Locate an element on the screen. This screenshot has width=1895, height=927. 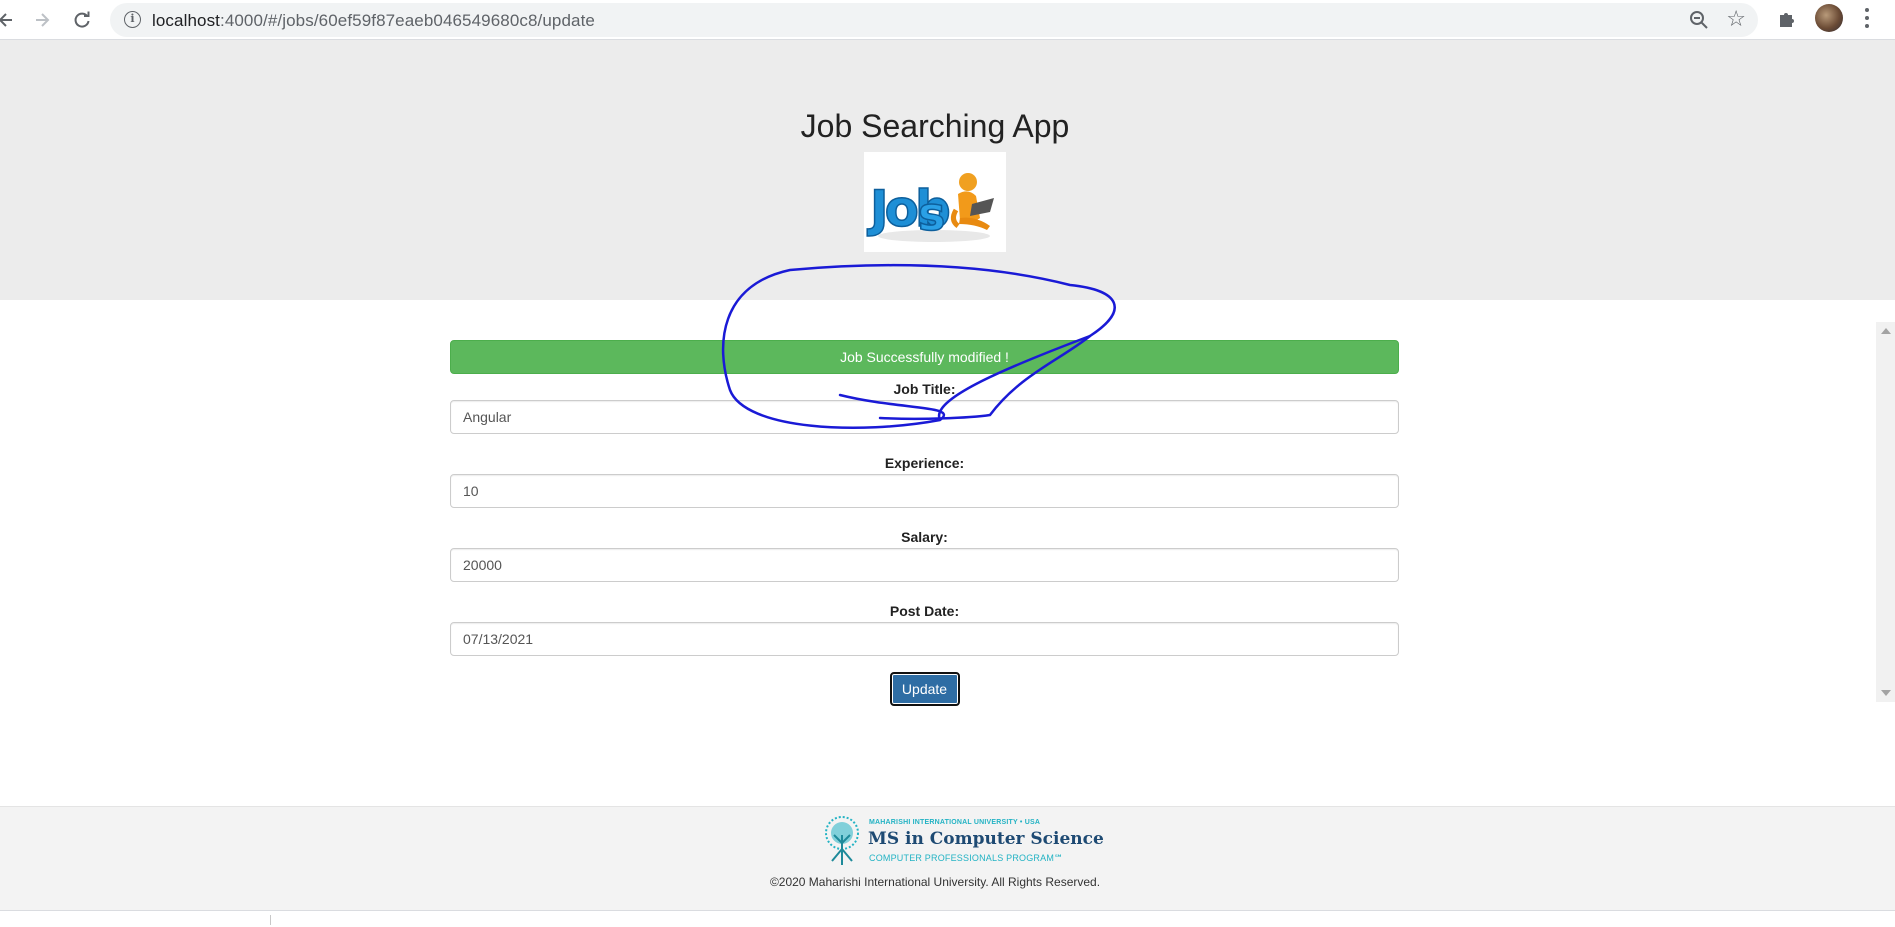
footer-program-subtitle: COMPUTER PROFESSIONALS PROGRAM℠ is located at coordinates (966, 858).